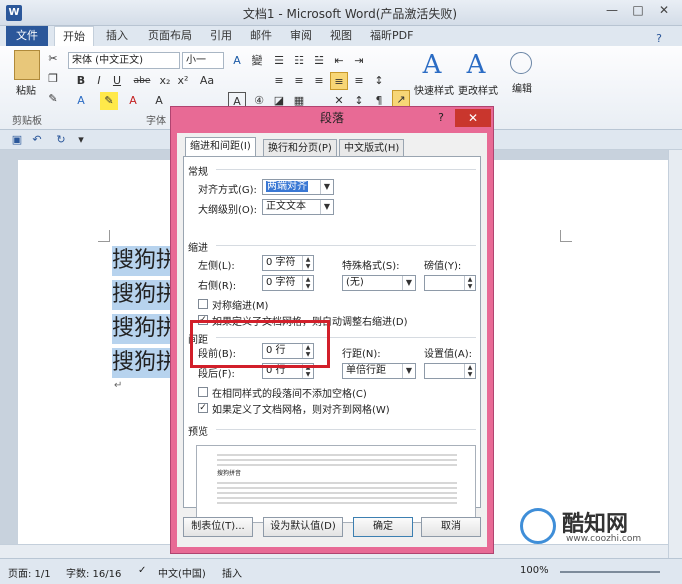  I want to click on save-icon: ▣, so click(17, 140).